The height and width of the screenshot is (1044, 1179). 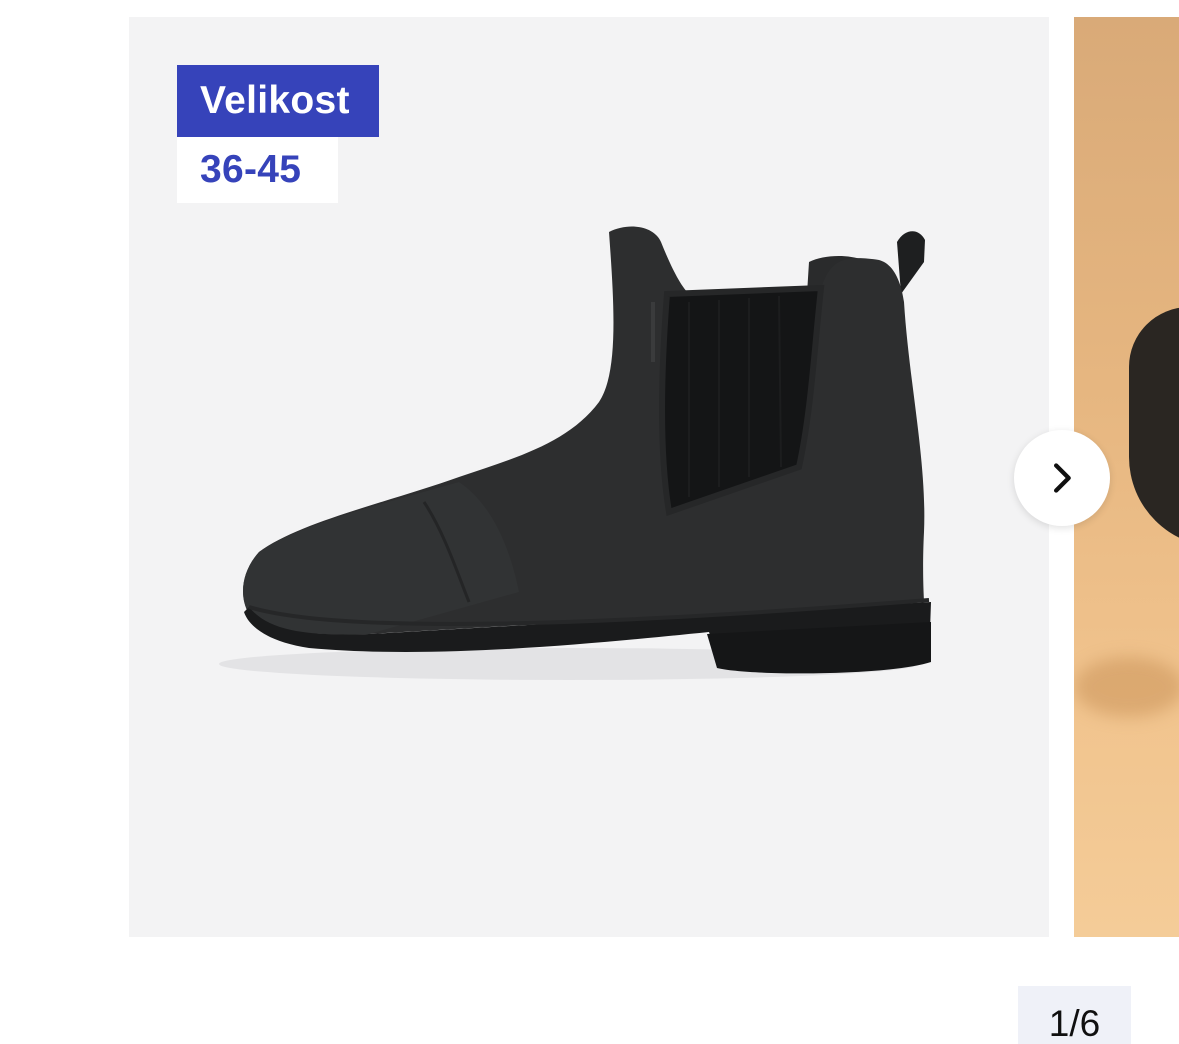 I want to click on next-slide-button, so click(x=1062, y=478).